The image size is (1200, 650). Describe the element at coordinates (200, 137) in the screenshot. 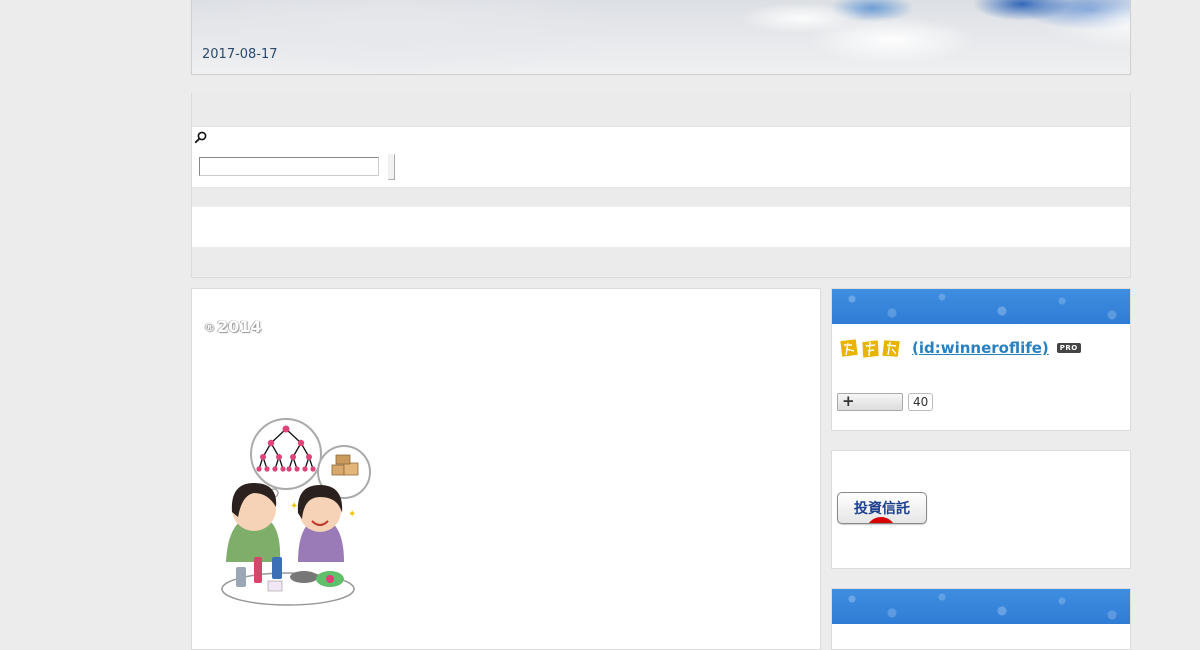

I see `search-icon` at that location.